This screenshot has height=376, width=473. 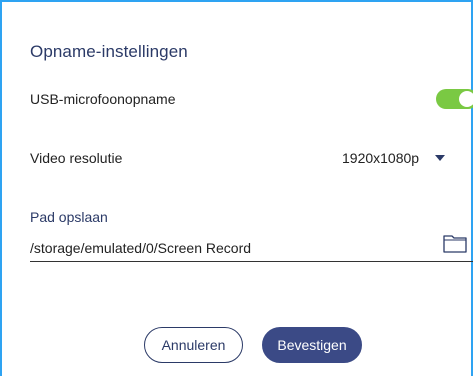 I want to click on folder-icon, so click(x=455, y=243).